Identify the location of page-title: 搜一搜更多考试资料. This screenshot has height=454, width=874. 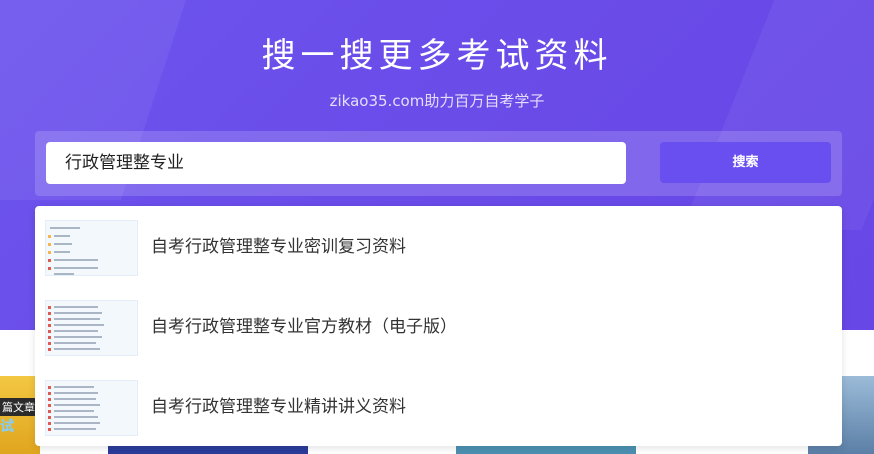
(437, 56).